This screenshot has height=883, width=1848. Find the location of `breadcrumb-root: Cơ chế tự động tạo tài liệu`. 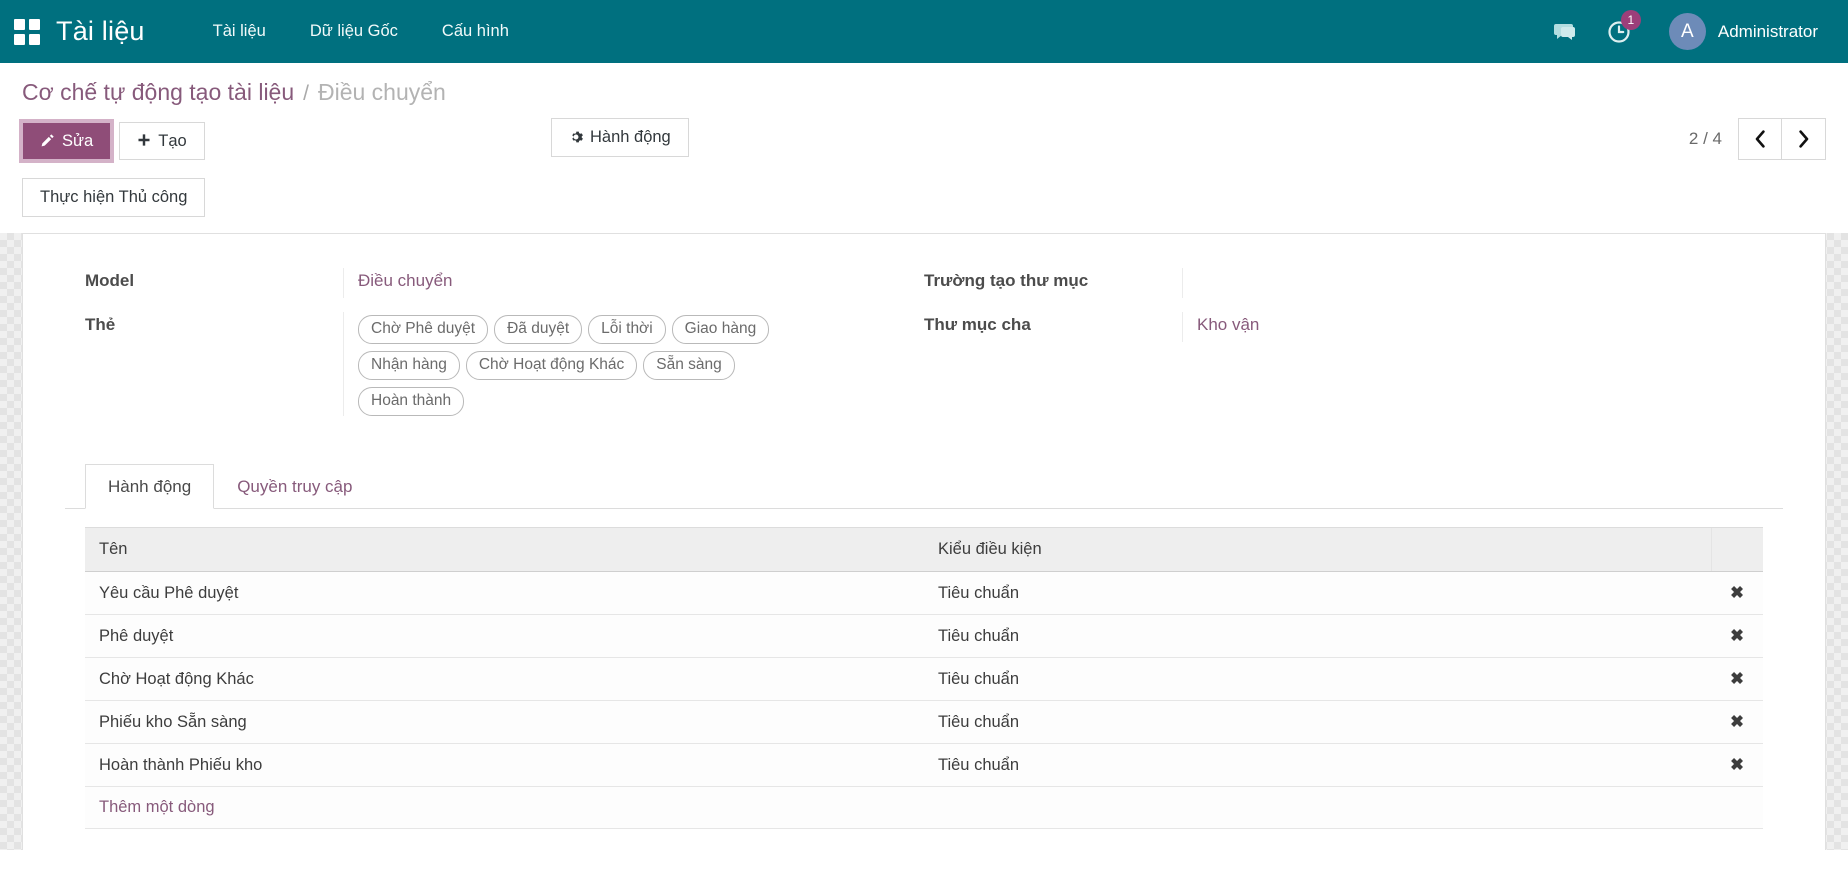

breadcrumb-root: Cơ chế tự động tạo tài liệu is located at coordinates (158, 92).